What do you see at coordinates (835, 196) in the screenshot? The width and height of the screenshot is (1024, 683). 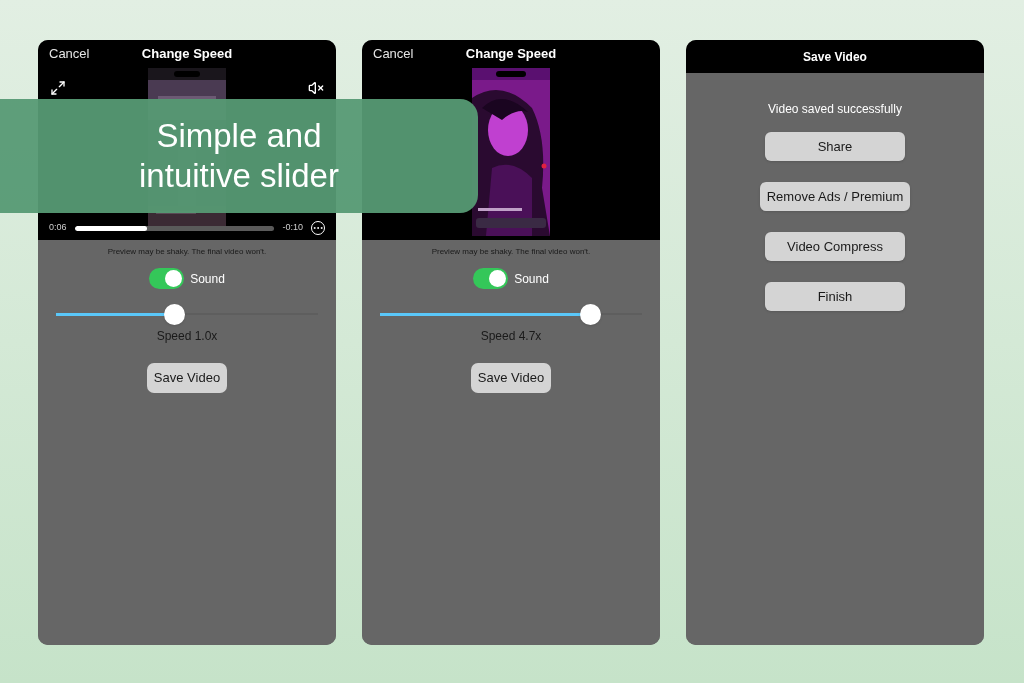 I see `action-button: Remove Ads / Premium` at bounding box center [835, 196].